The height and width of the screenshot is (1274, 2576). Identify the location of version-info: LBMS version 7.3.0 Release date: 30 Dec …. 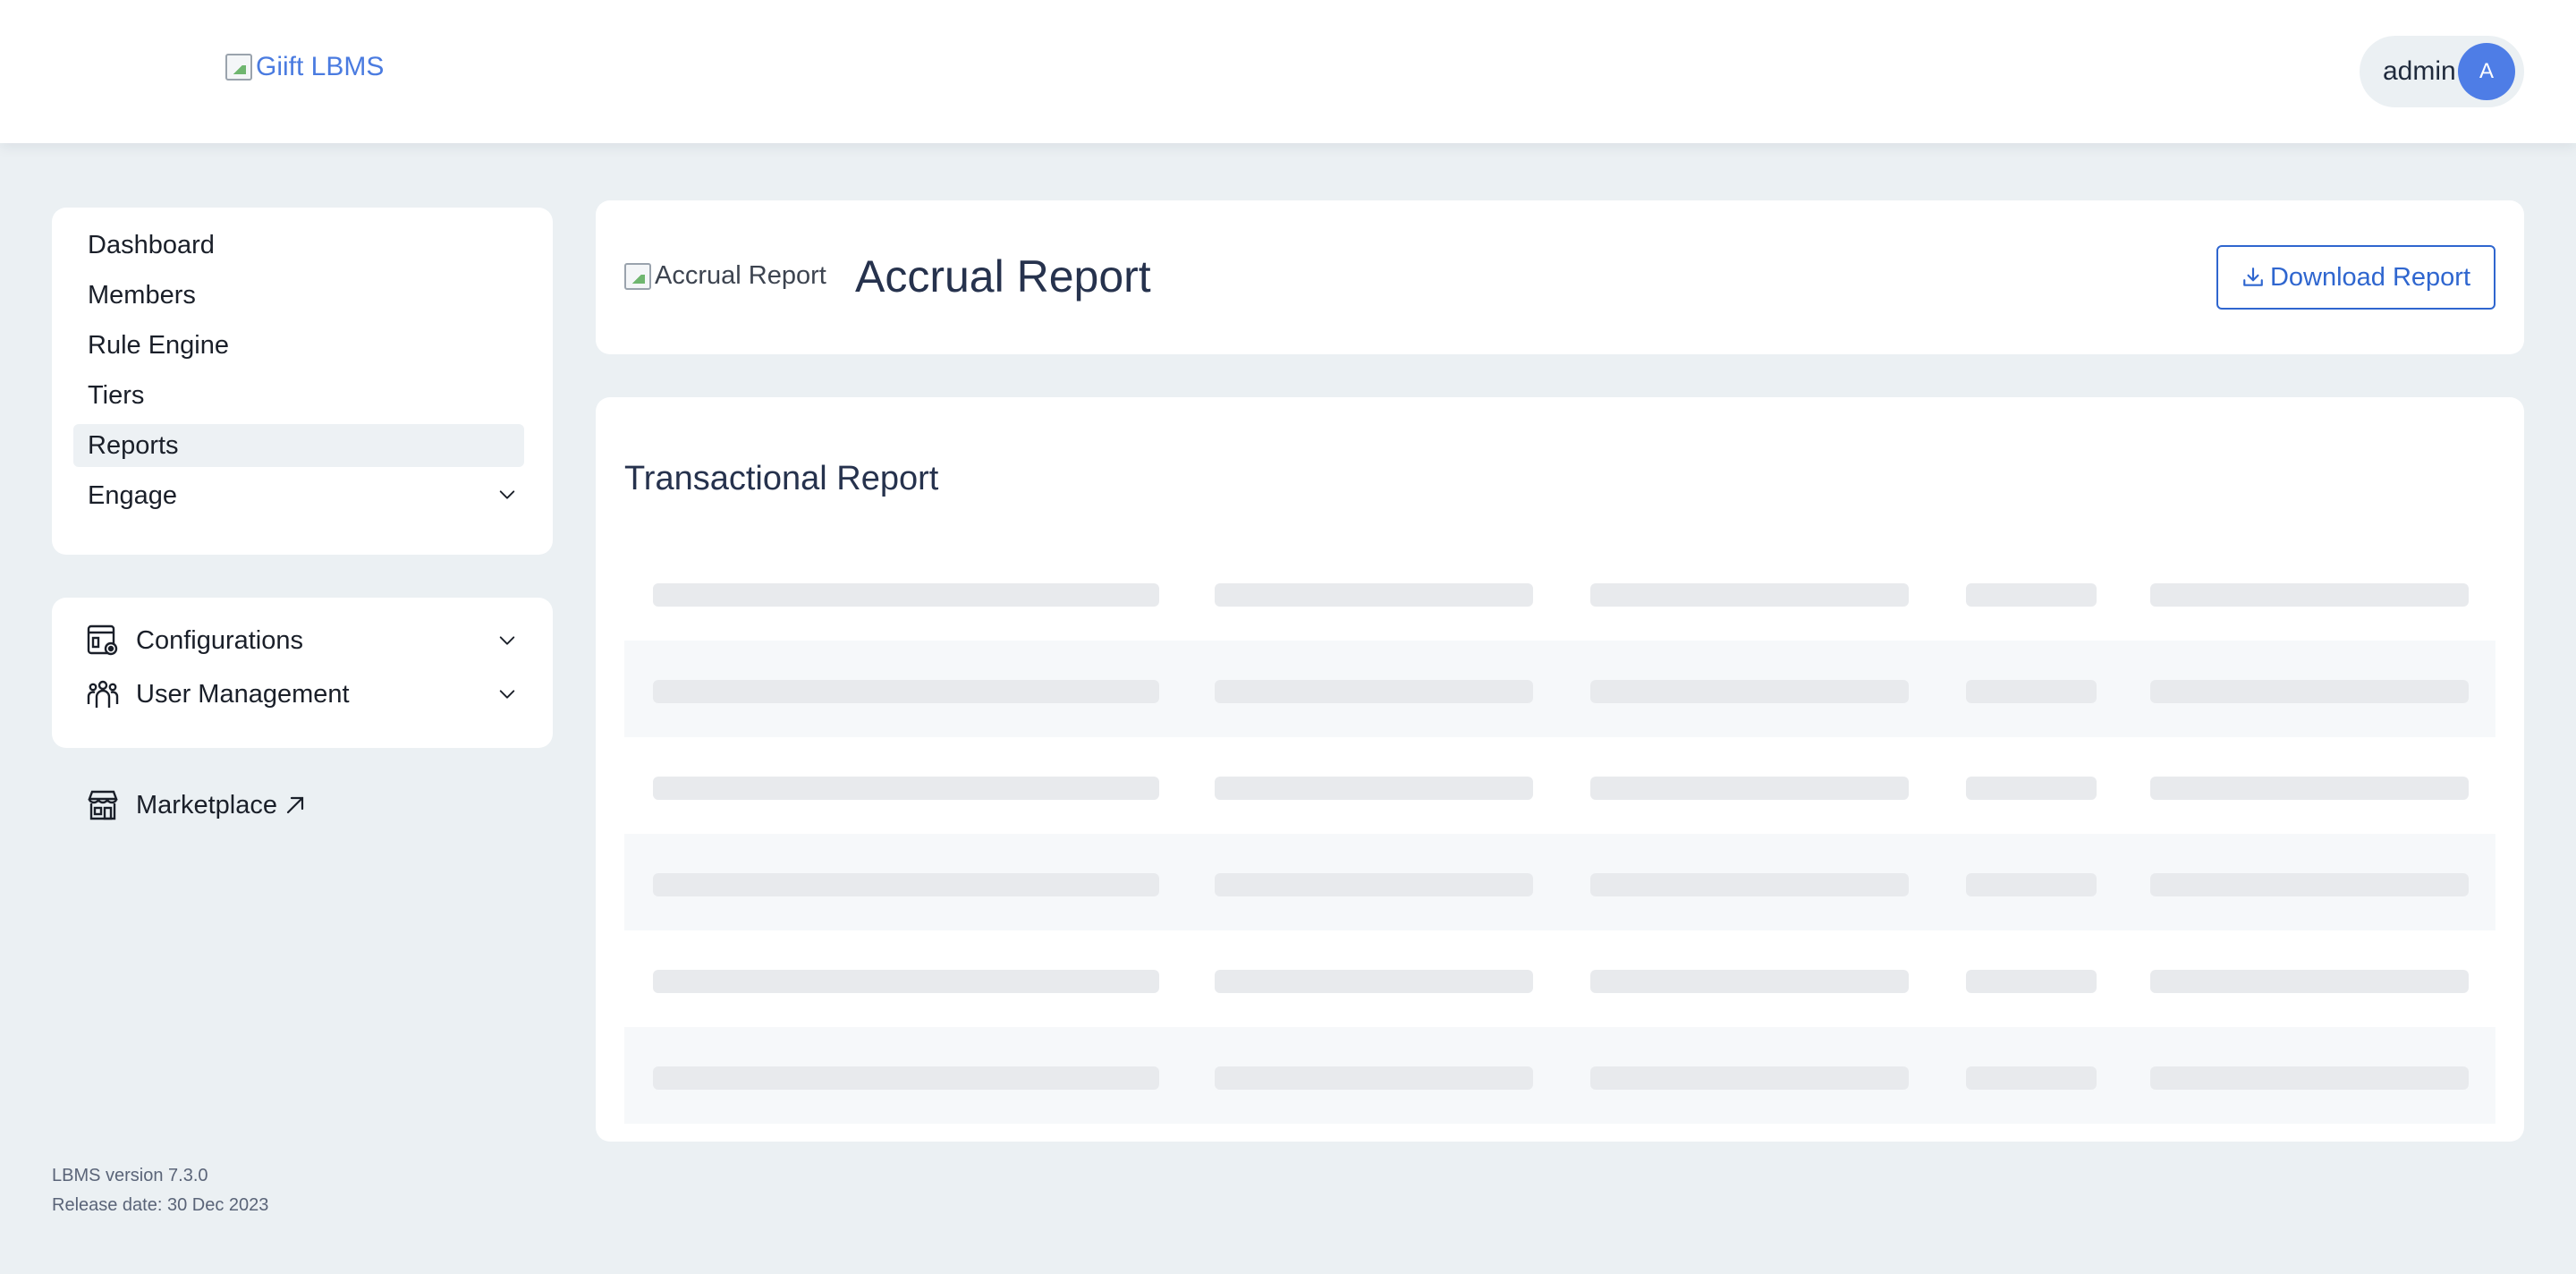
(160, 1190).